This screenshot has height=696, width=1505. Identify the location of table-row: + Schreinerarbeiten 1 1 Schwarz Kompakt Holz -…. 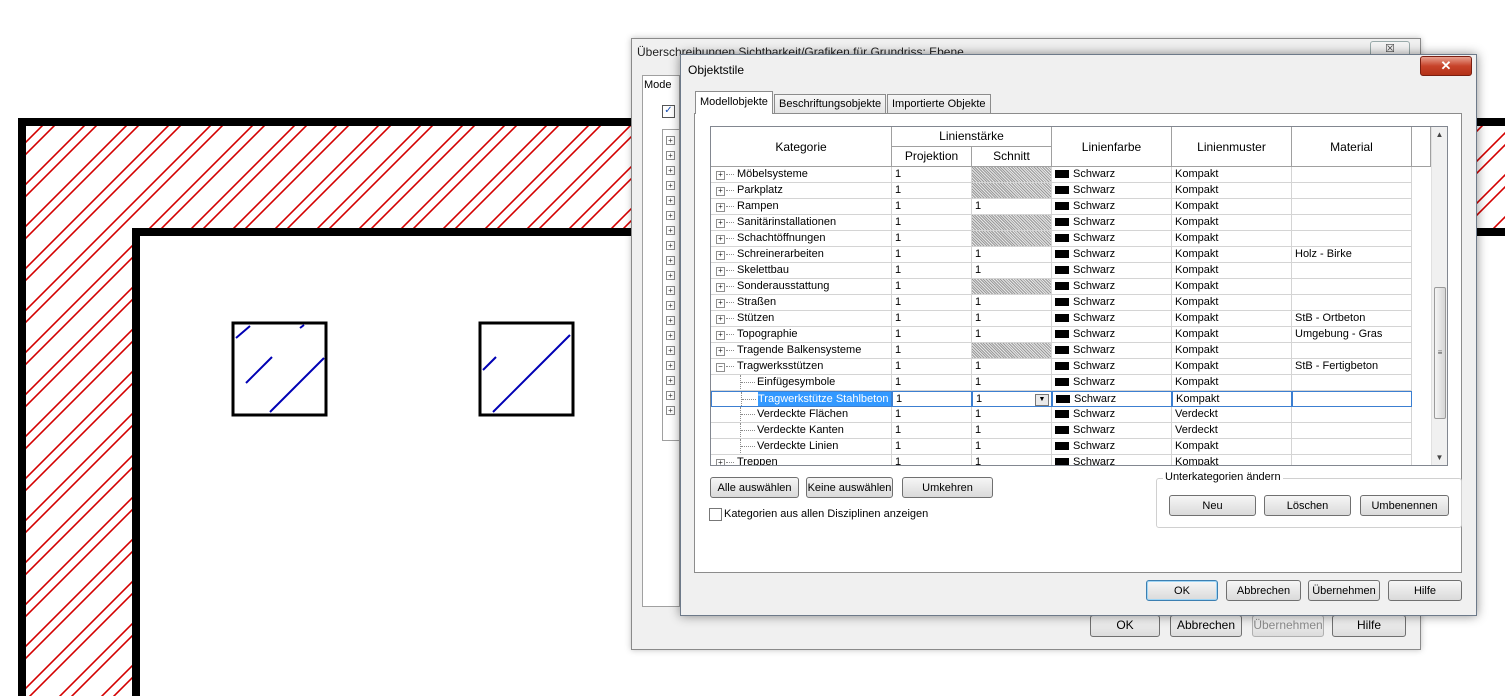
(1071, 255).